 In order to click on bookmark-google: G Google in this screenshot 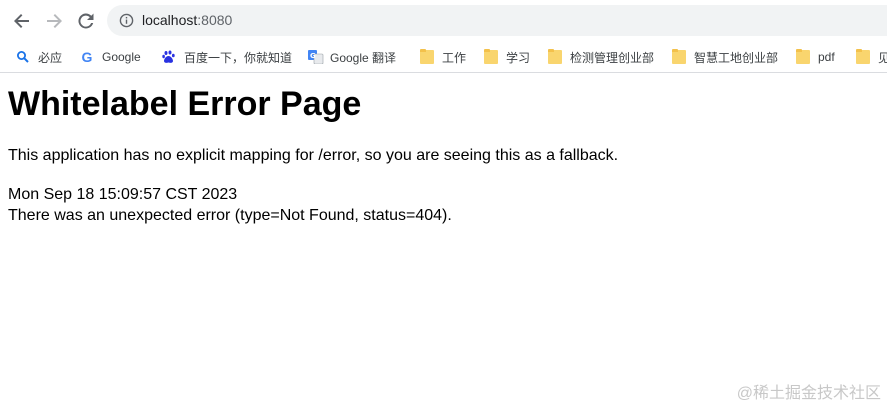, I will do `click(110, 57)`.